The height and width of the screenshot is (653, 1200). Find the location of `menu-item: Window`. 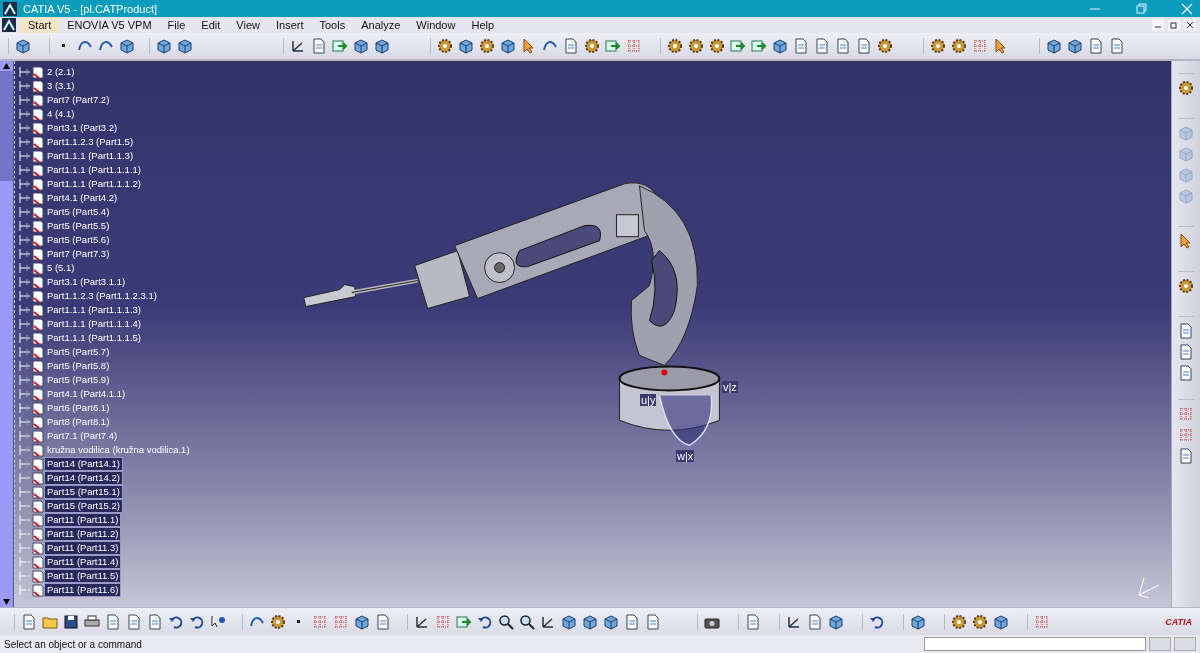

menu-item: Window is located at coordinates (436, 25).